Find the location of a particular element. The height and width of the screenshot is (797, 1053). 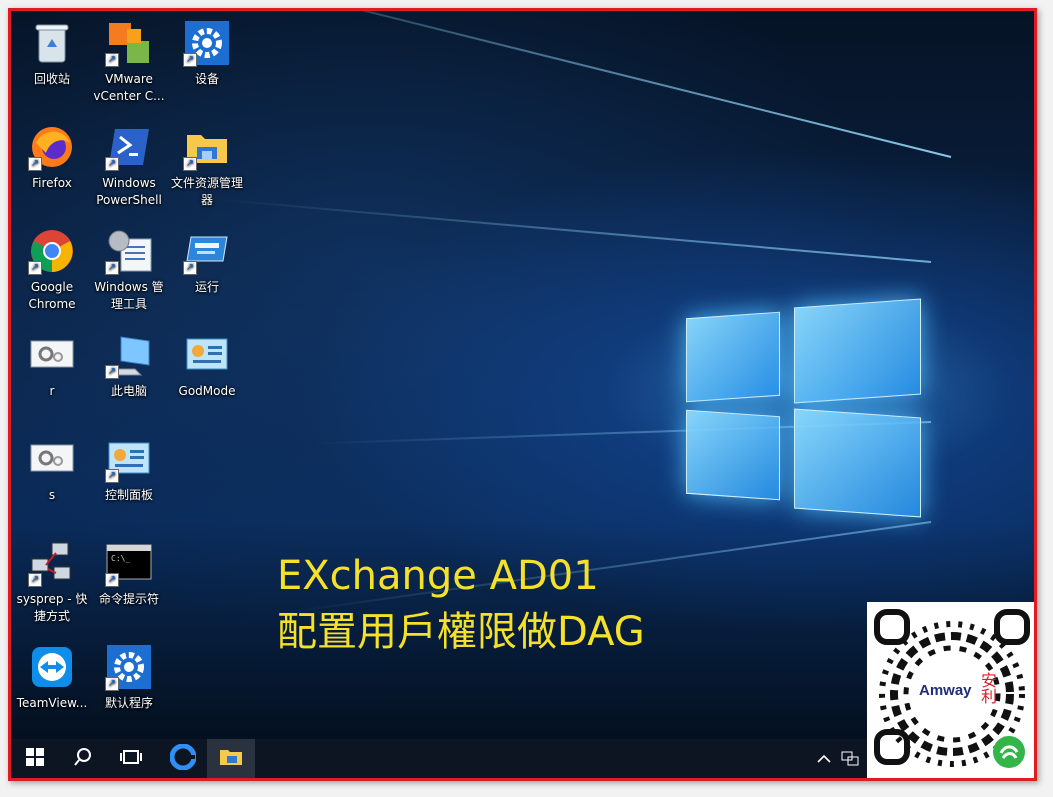

icon-label: sysprep - 快捷方式 is located at coordinates (52, 607).